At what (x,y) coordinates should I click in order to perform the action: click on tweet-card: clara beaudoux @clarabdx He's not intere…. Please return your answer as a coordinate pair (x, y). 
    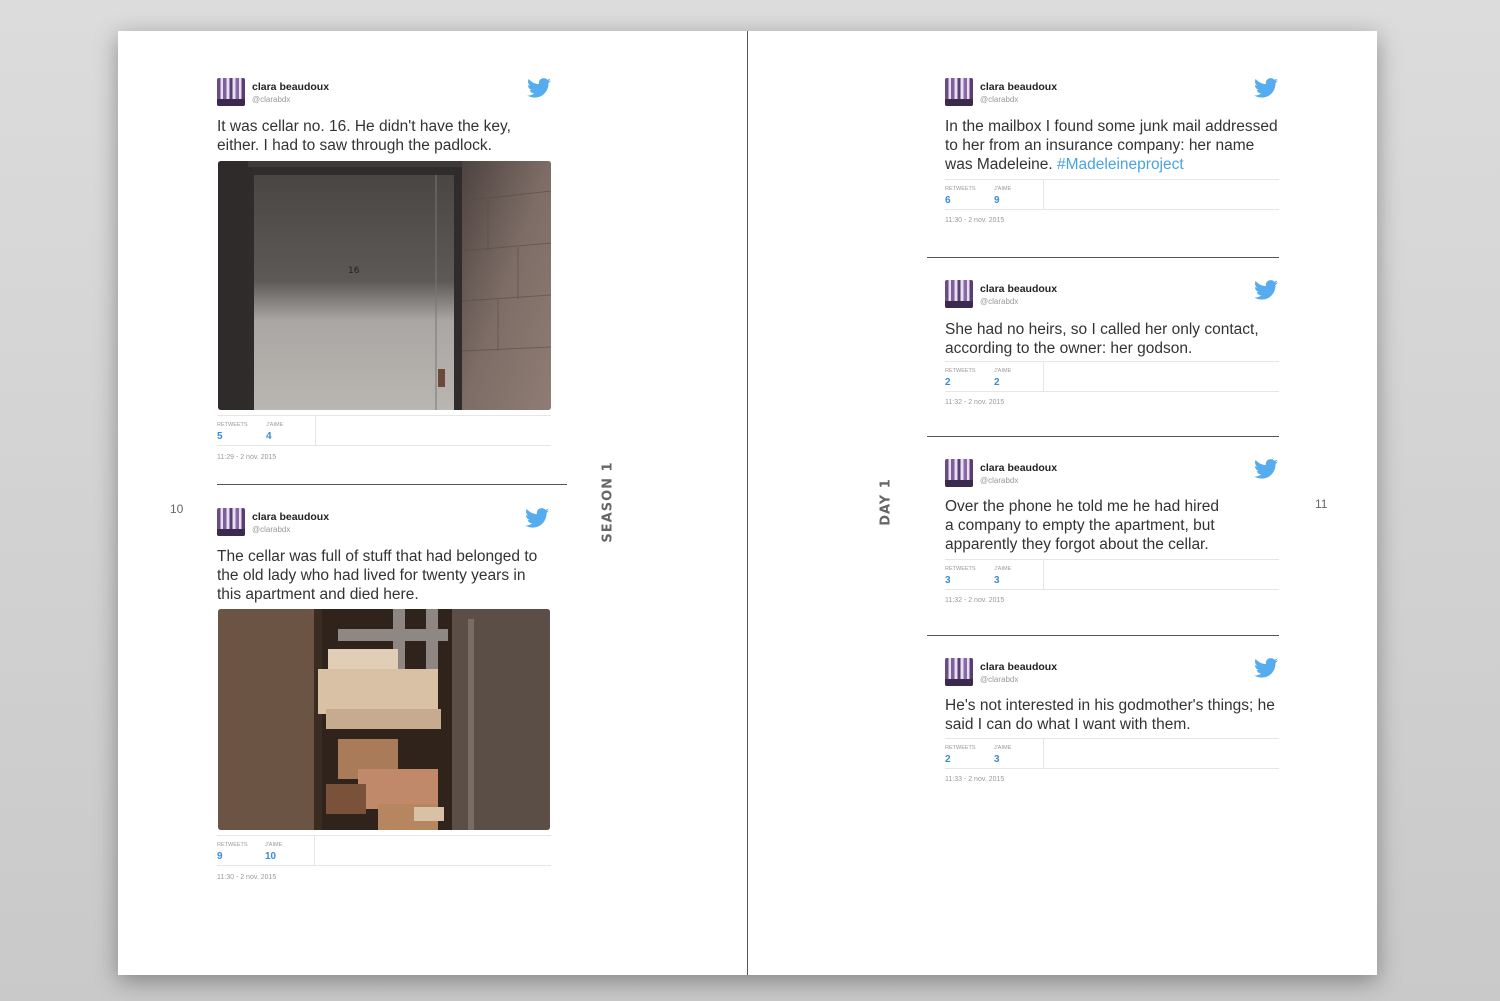
    Looking at the image, I should click on (1112, 723).